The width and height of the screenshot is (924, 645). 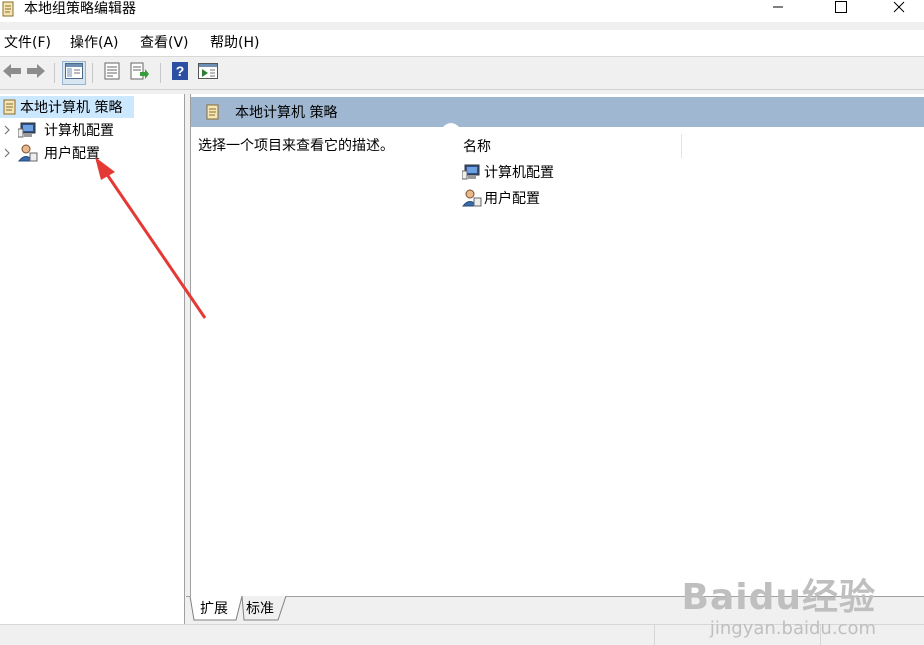 I want to click on details-header-title: 本地计算机 策略, so click(x=286, y=113).